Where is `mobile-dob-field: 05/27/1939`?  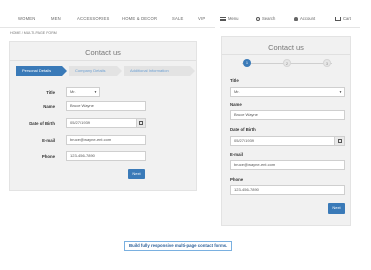
mobile-dob-field: 05/27/1939 is located at coordinates (282, 141).